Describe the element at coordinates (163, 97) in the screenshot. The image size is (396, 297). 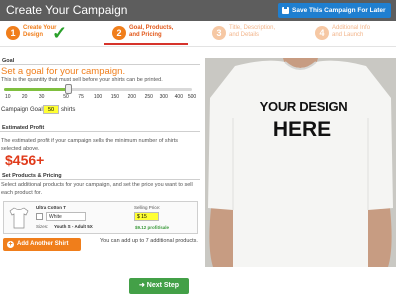
I see `tick-label: 300` at that location.